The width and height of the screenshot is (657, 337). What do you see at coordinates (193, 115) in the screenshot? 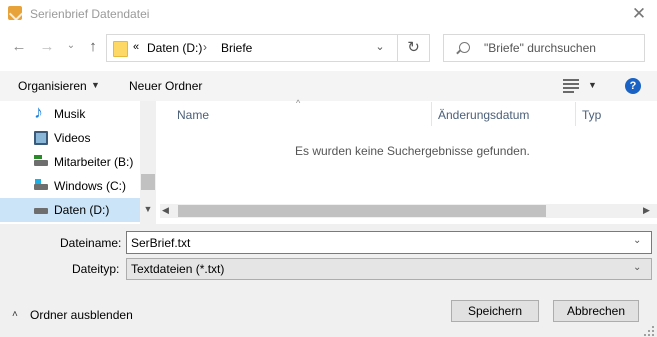
I see `column-header-name: Name` at bounding box center [193, 115].